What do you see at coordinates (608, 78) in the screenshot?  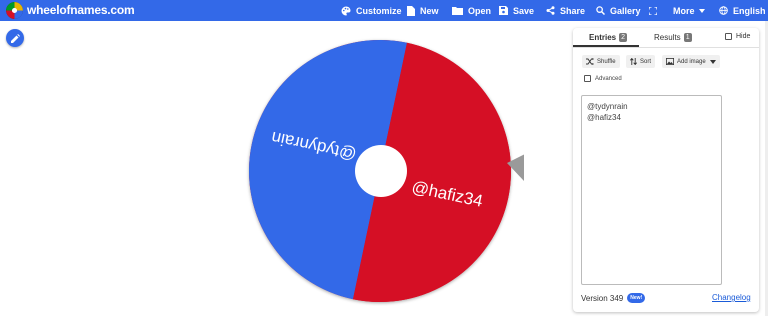 I see `advanced-label: Advanced` at bounding box center [608, 78].